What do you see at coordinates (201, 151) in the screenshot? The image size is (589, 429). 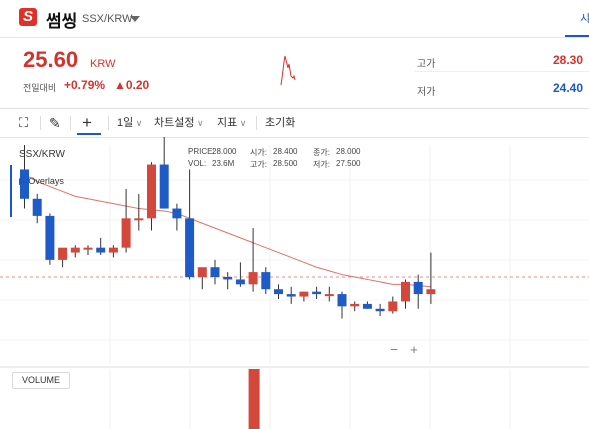 I see `ohlc-price-label: PRICE:` at bounding box center [201, 151].